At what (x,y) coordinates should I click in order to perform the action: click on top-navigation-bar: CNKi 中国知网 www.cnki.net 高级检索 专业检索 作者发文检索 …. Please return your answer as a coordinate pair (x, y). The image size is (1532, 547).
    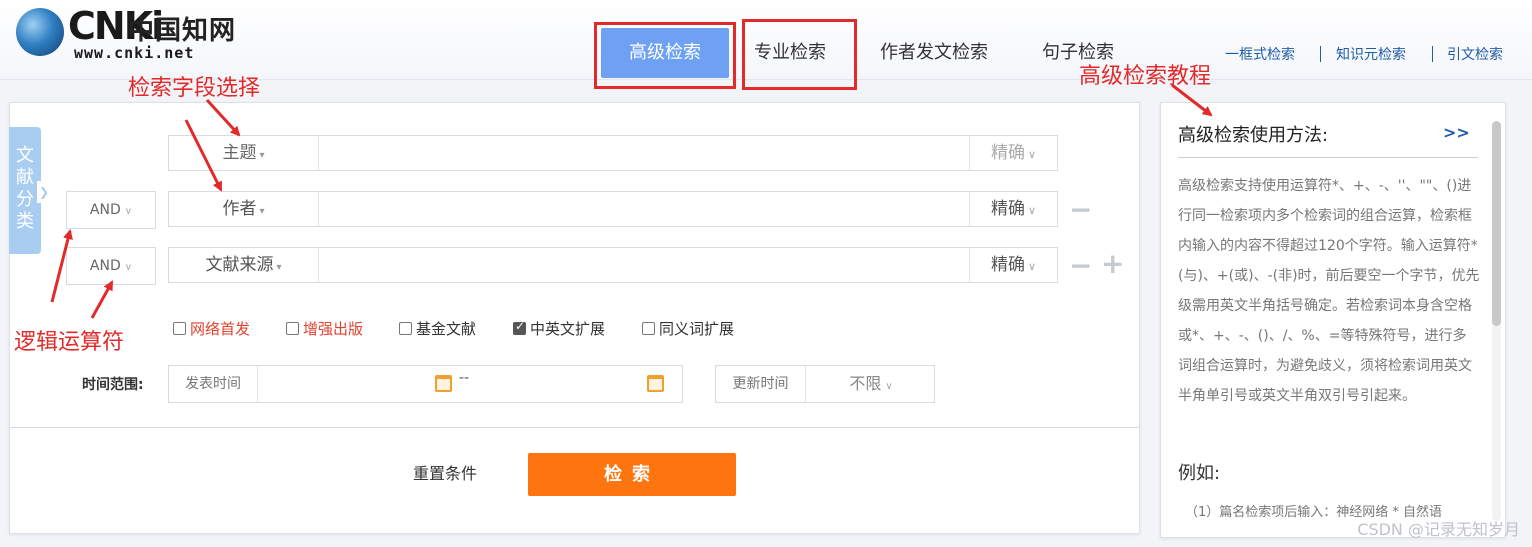
    Looking at the image, I should click on (766, 40).